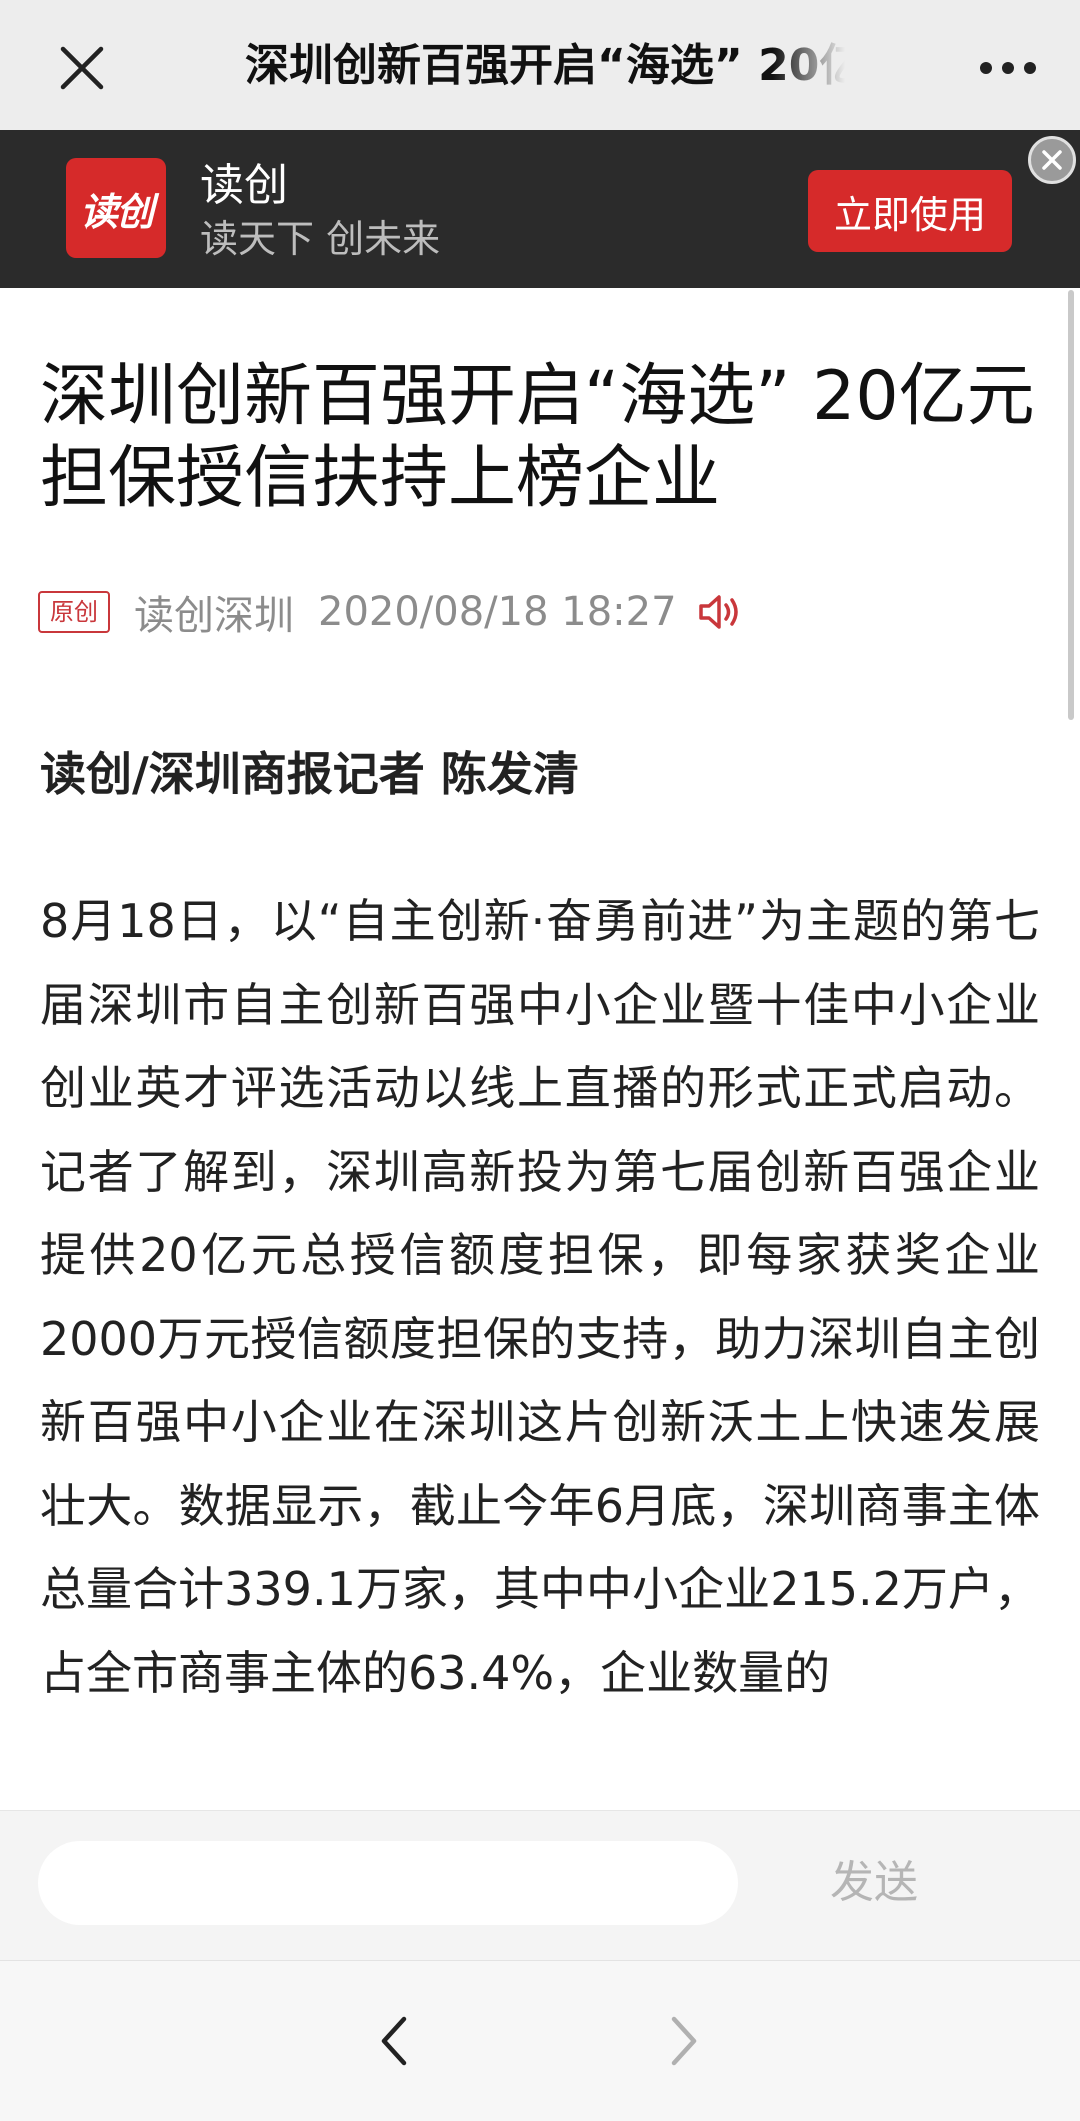 Image resolution: width=1080 pixels, height=2121 pixels. I want to click on listen-button, so click(721, 612).